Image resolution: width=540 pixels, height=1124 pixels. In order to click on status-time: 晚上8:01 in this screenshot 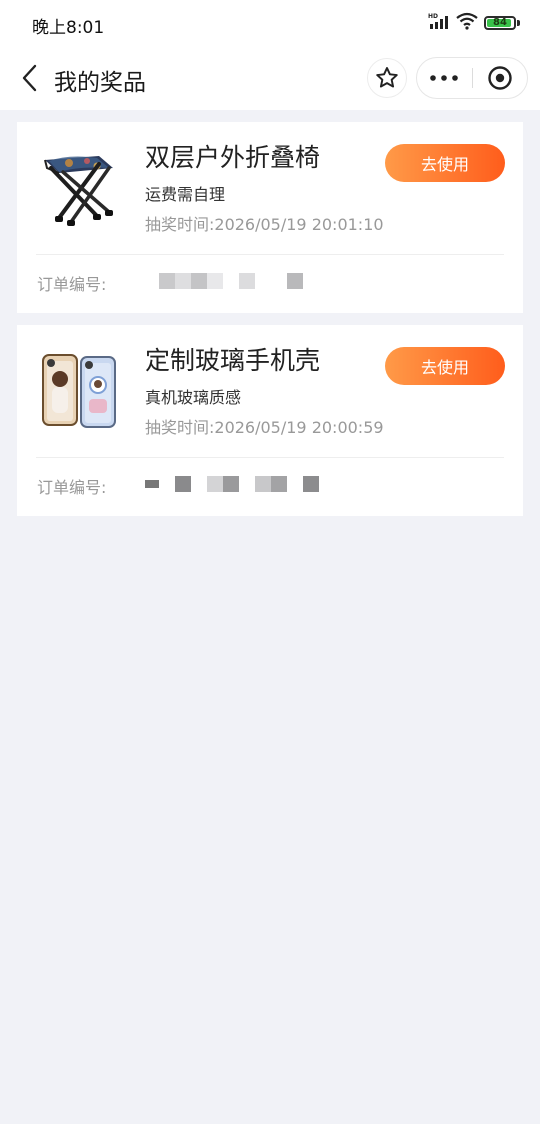, I will do `click(68, 28)`.